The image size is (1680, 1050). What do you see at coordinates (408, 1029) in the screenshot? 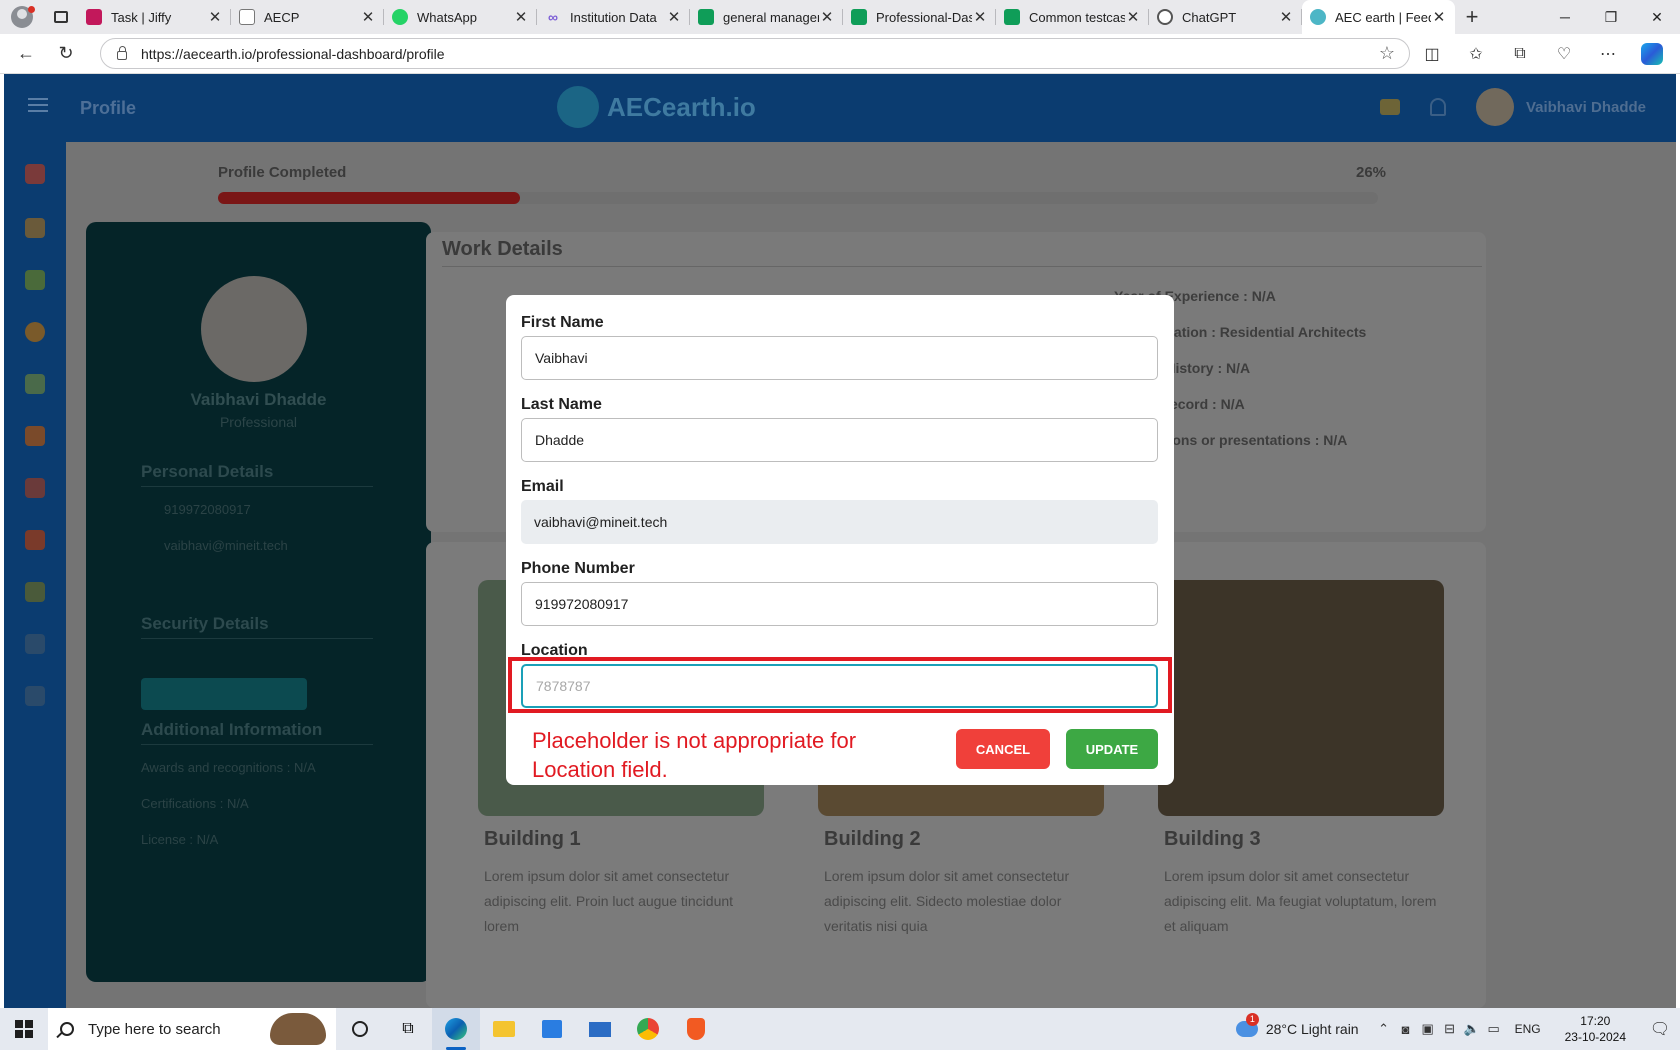
I see `task-view-icon: ⧉` at bounding box center [408, 1029].